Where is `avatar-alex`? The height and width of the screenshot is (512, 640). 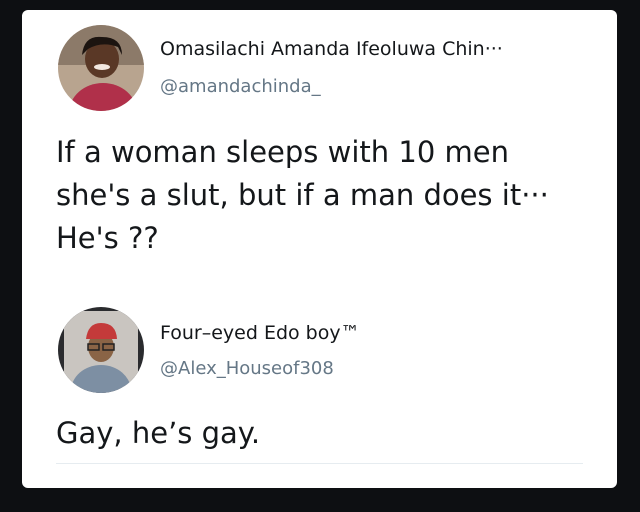
avatar-alex is located at coordinates (101, 350).